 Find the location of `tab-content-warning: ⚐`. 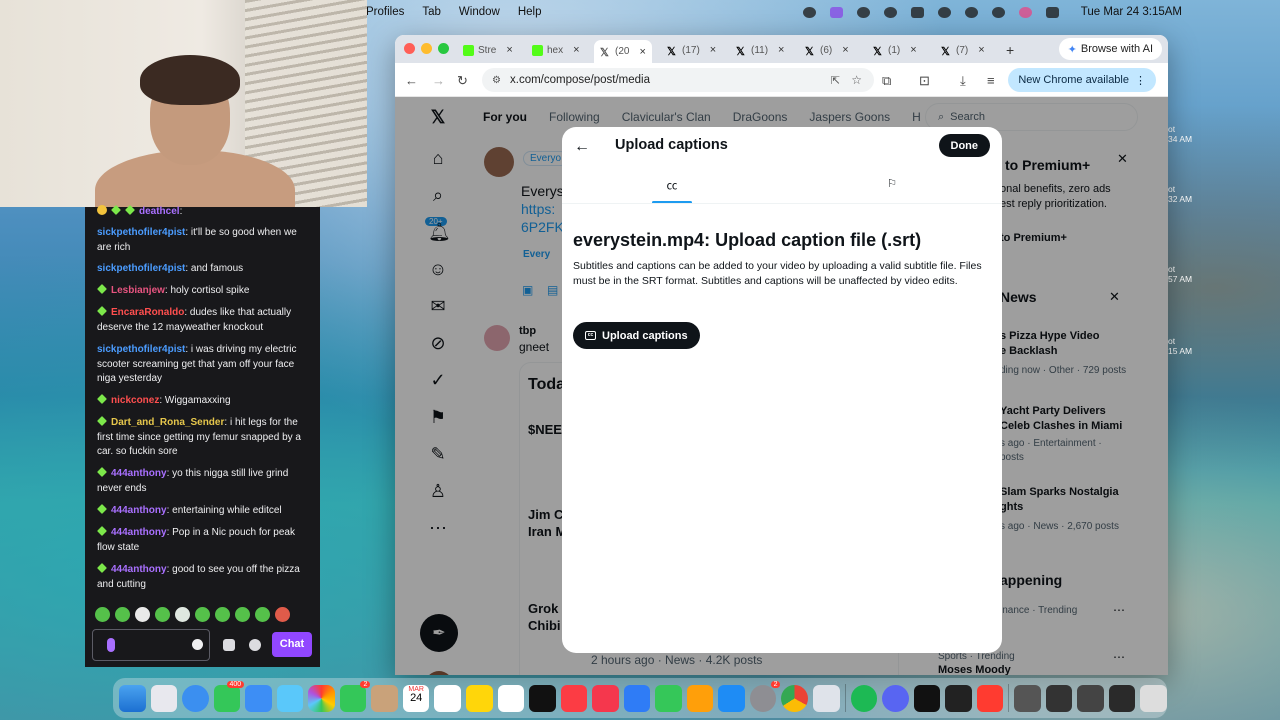

tab-content-warning: ⚐ is located at coordinates (892, 188).